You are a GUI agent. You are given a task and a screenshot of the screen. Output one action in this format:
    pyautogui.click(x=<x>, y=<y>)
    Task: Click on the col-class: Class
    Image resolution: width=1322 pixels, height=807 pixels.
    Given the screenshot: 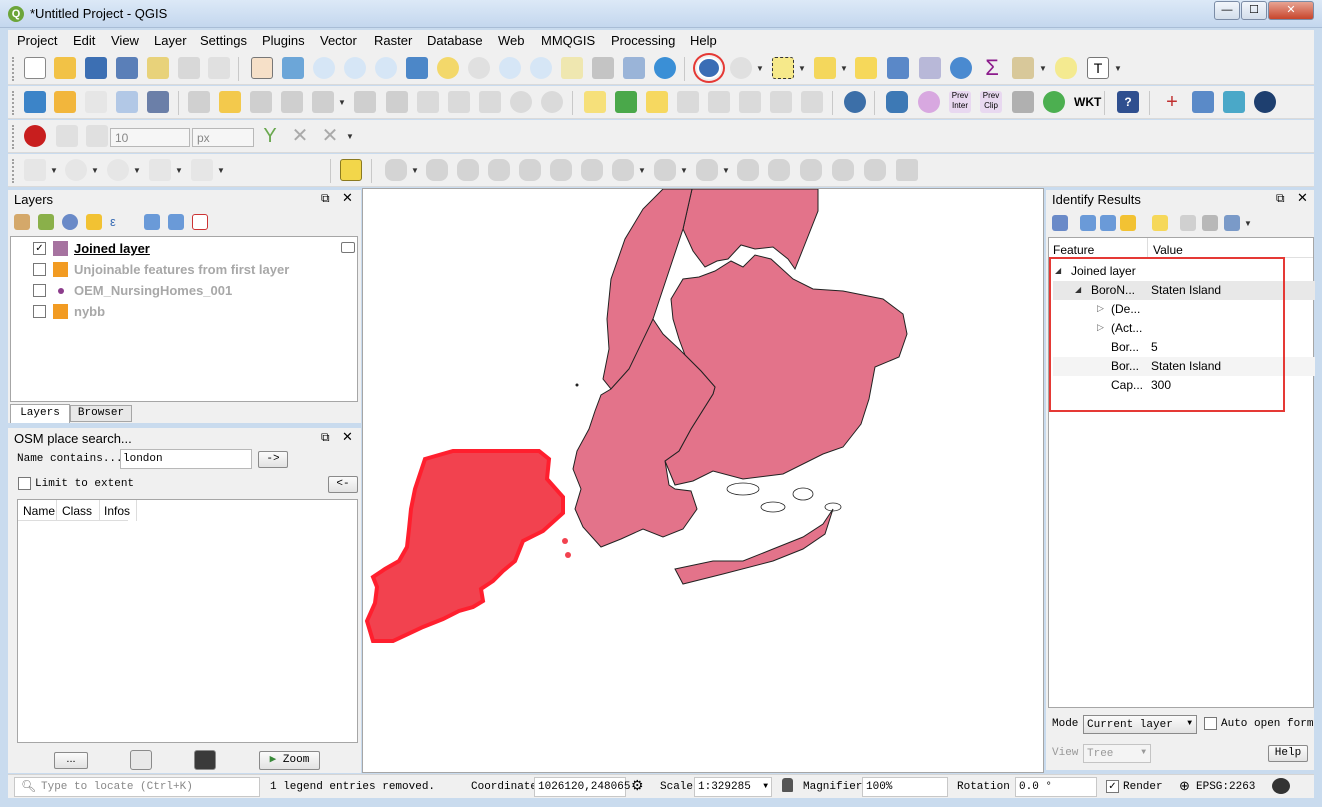 What is the action you would take?
    pyautogui.click(x=77, y=511)
    